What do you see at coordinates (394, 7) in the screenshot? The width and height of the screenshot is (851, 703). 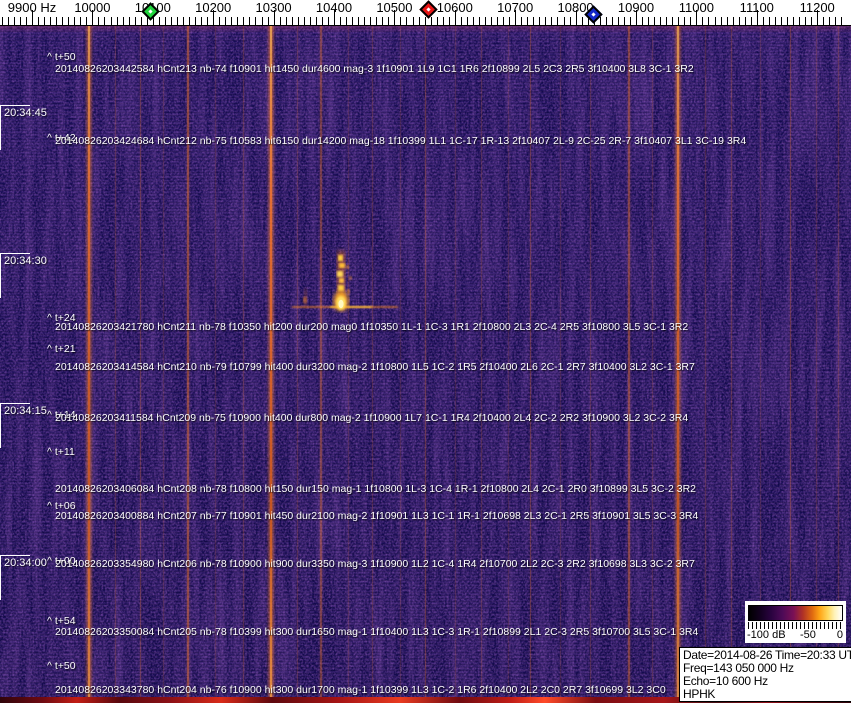 I see `freq-label: 10500` at bounding box center [394, 7].